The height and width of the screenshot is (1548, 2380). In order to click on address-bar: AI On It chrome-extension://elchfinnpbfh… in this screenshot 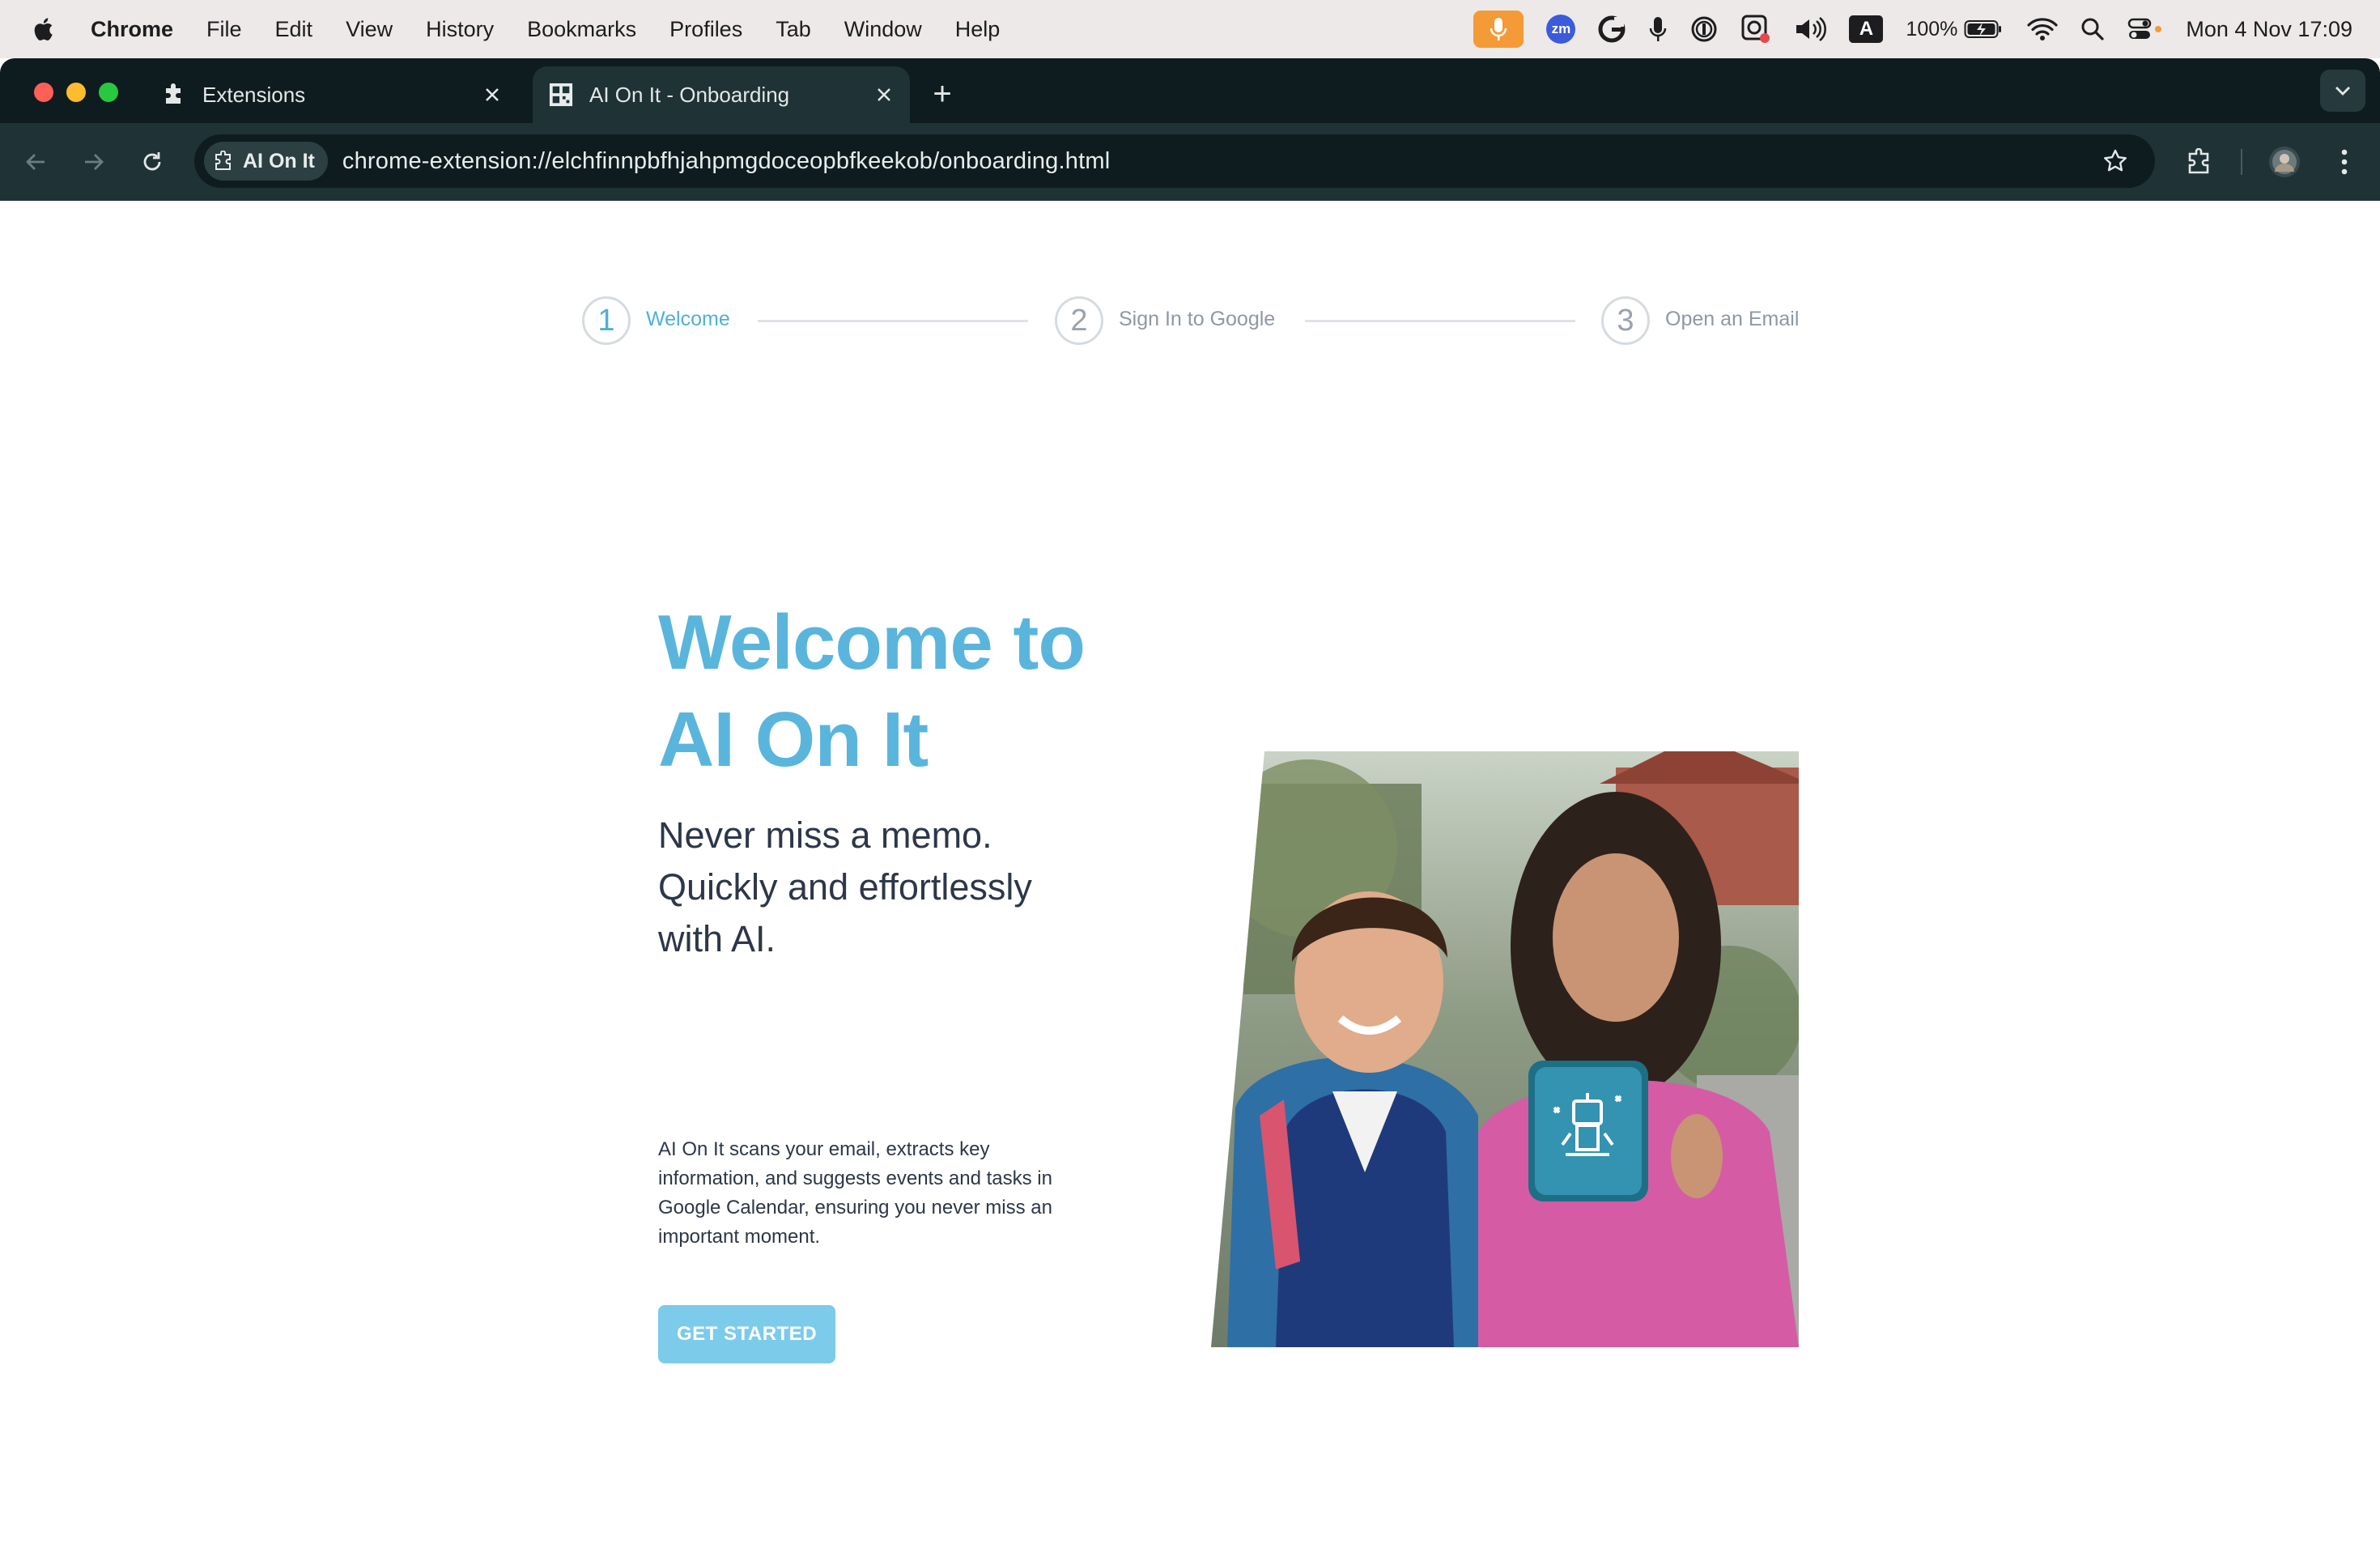, I will do `click(1175, 161)`.